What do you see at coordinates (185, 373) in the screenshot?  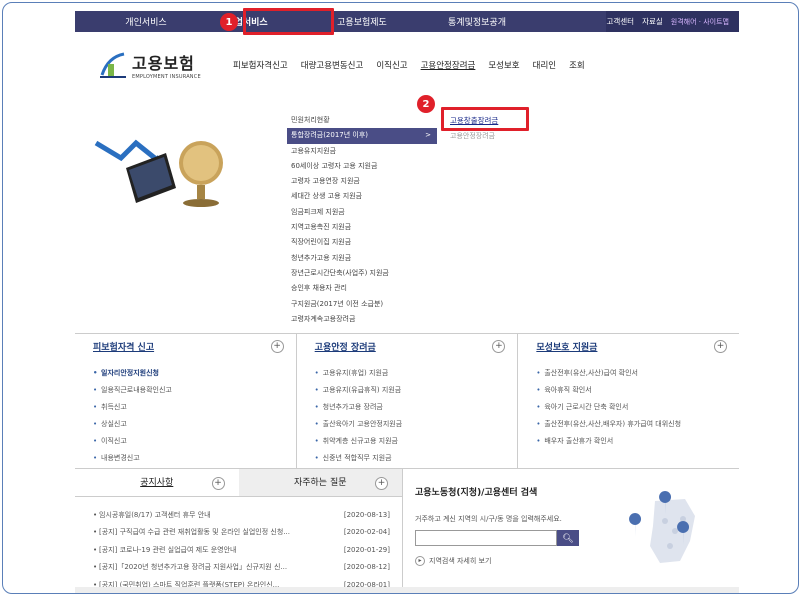 I see `list-item: 일자리안정지원신청` at bounding box center [185, 373].